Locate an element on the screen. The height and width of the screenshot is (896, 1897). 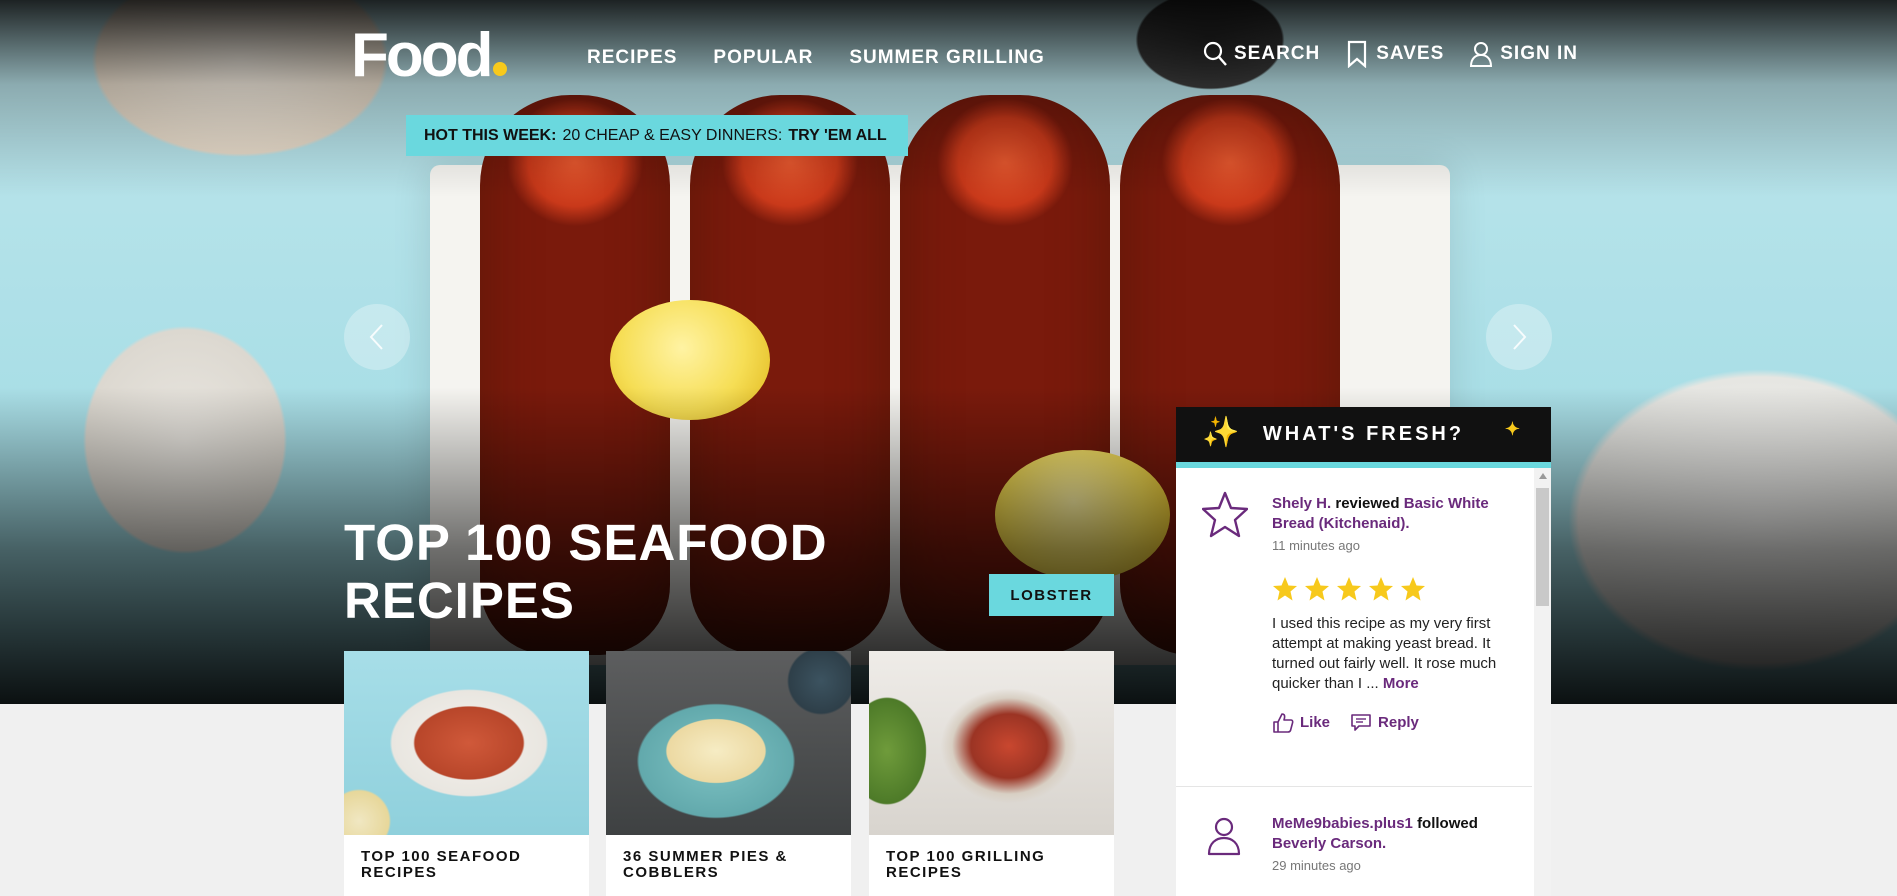
carousel-prev-button is located at coordinates (377, 337).